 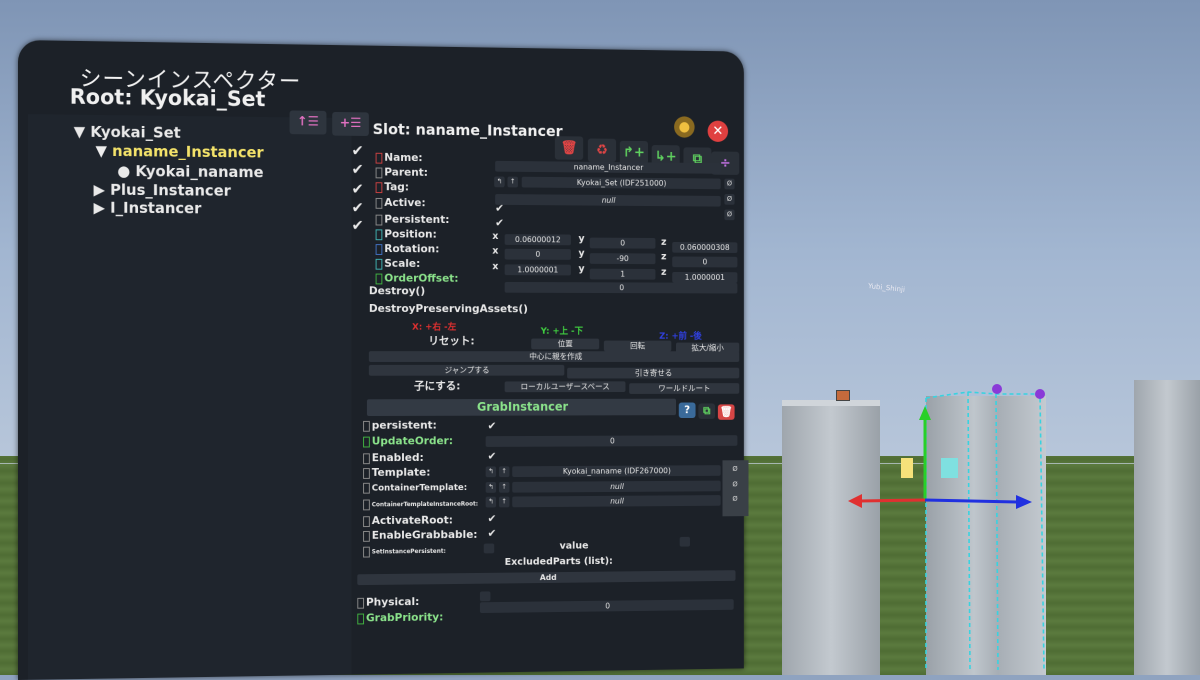 I want to click on parent-jump-icon: ↰, so click(x=499, y=182).